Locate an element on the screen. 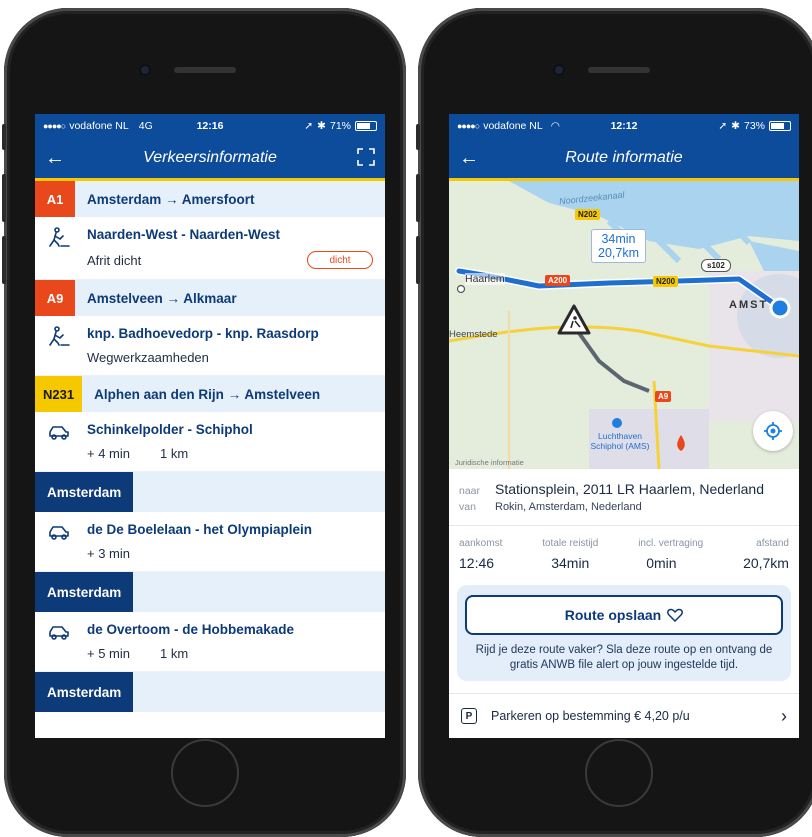  road-badge: A1 is located at coordinates (55, 199).